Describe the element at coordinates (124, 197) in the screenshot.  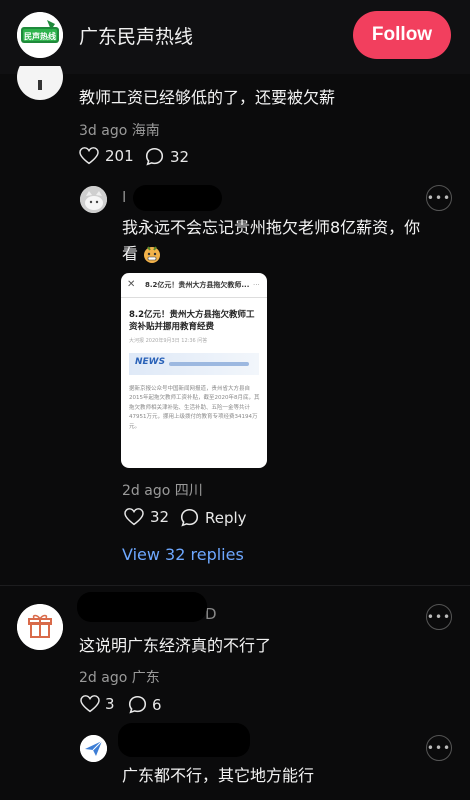
I see `username: I` at that location.